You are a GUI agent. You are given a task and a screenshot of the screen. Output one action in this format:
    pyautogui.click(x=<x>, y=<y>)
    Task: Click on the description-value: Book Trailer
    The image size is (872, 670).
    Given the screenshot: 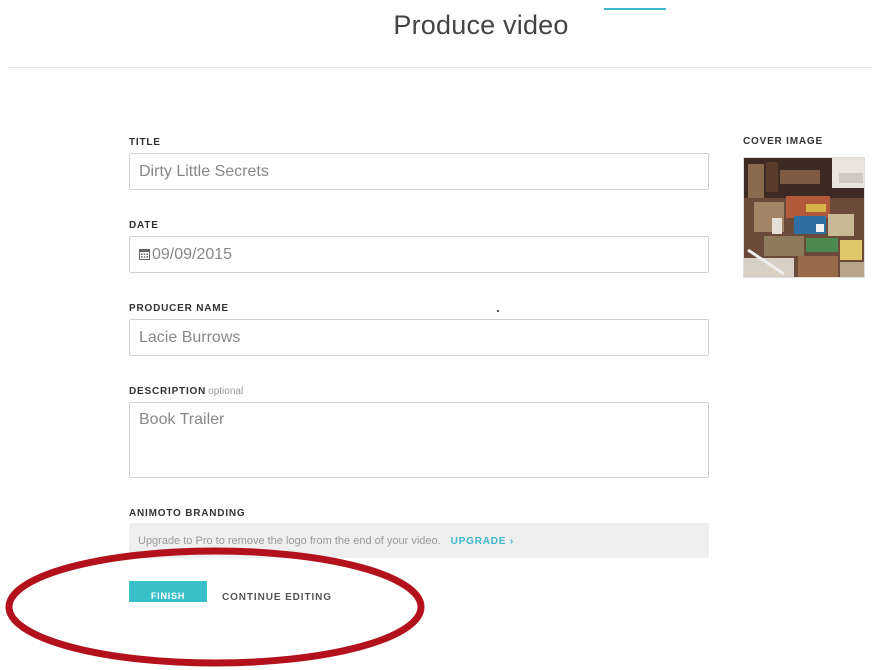 What is the action you would take?
    pyautogui.click(x=182, y=419)
    